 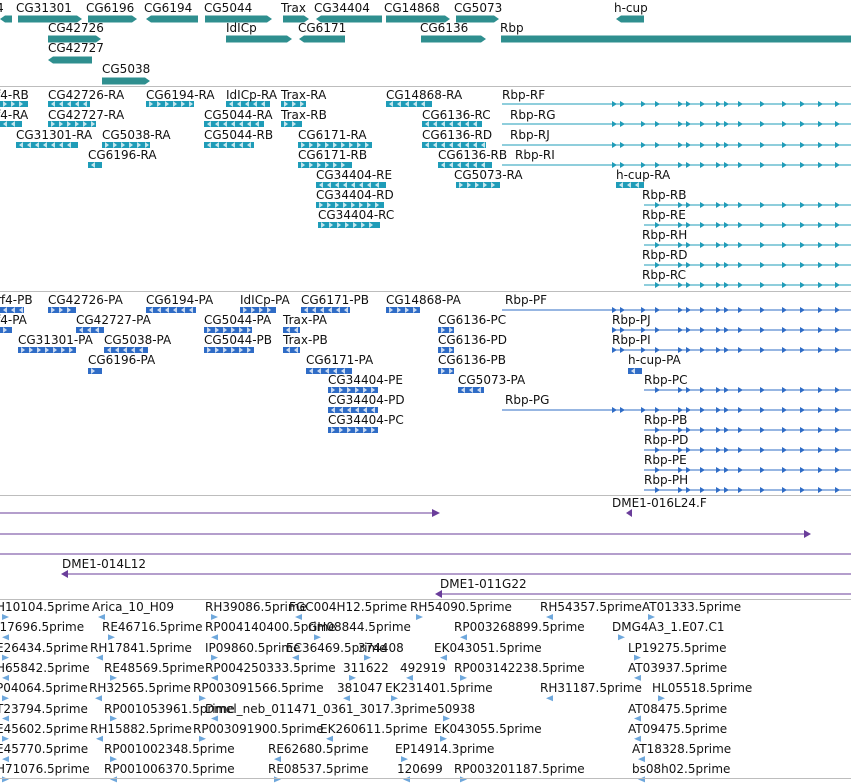 I want to click on est-label-rh17841-5prime: RH17841.5prime, so click(x=141, y=648).